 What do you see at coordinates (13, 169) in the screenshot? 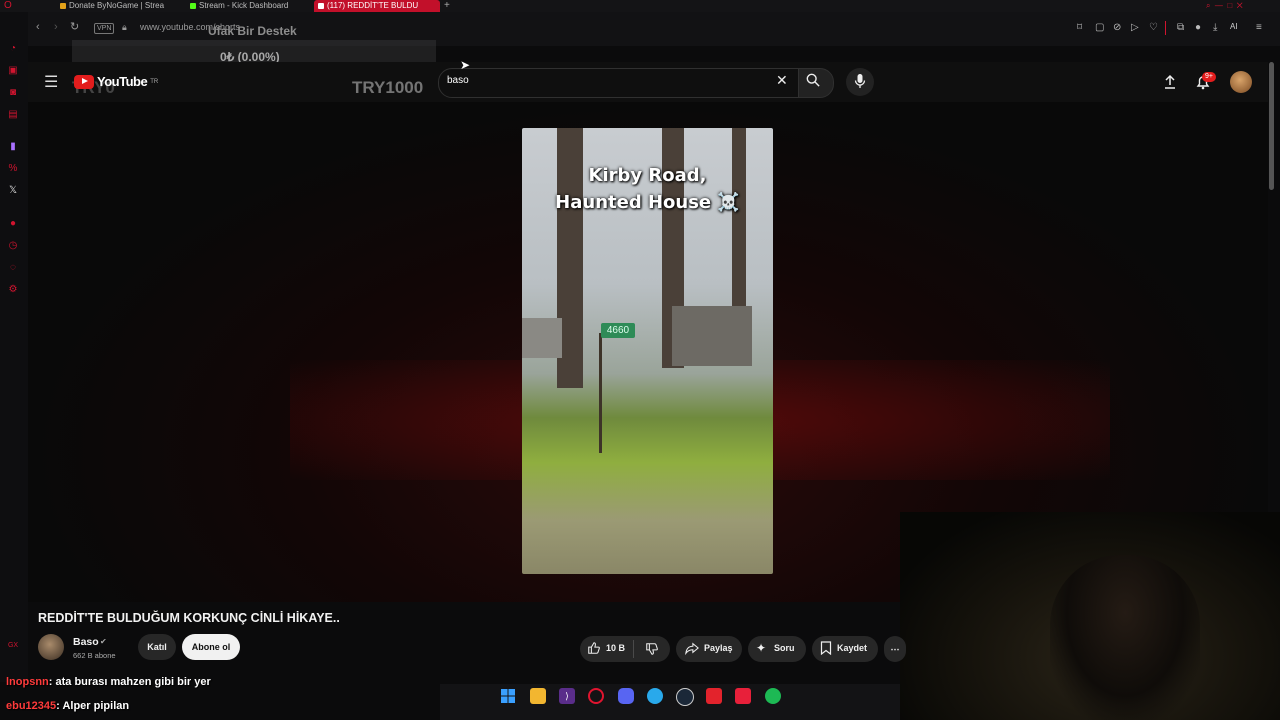
I see `percent-icon: %` at bounding box center [13, 169].